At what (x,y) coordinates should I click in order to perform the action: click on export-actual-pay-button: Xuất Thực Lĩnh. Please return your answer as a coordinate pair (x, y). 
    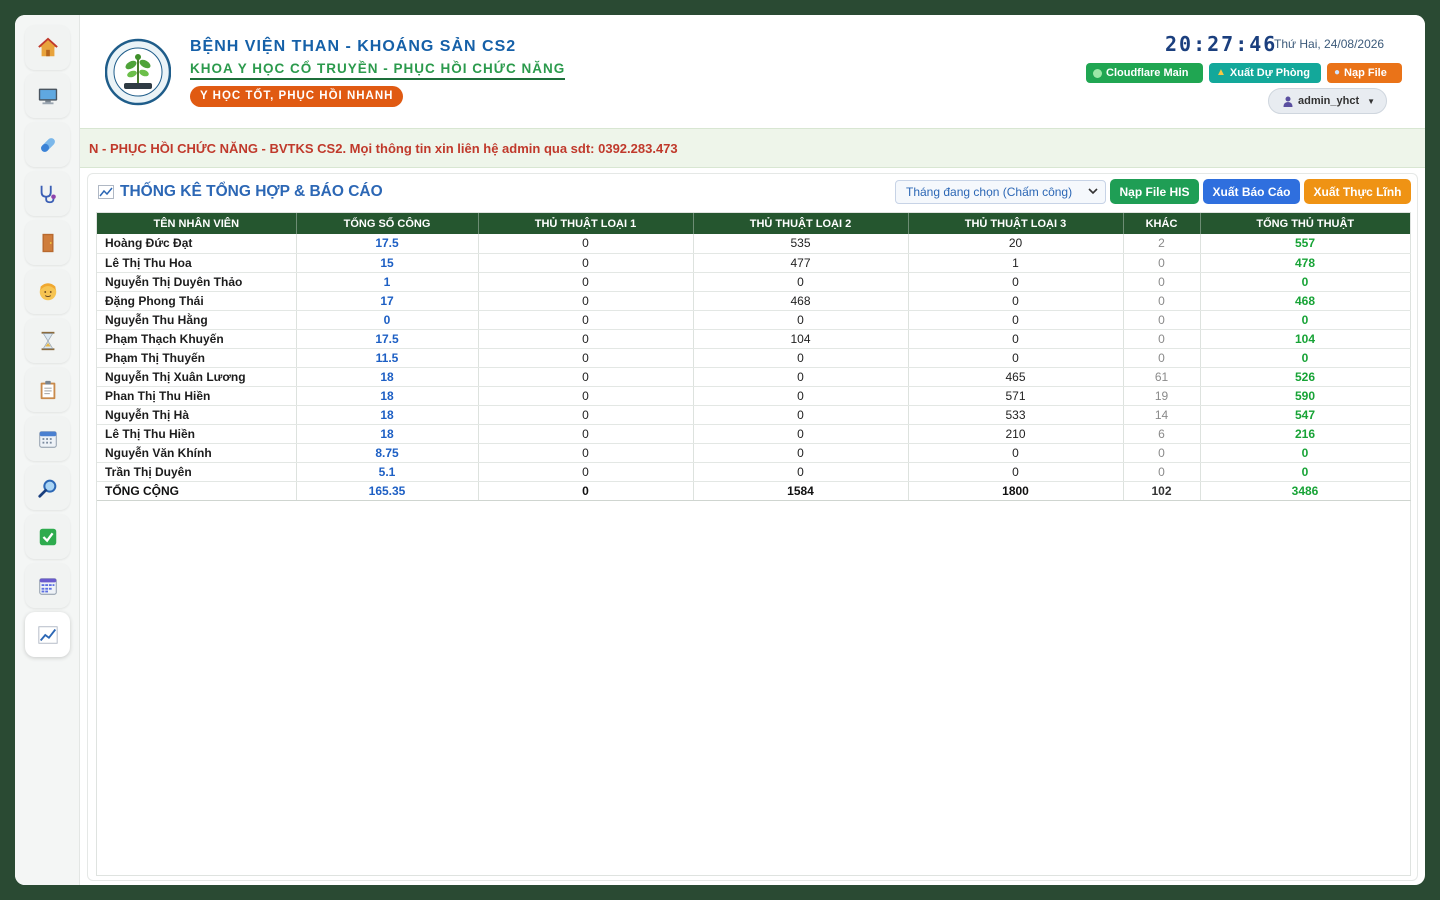
    Looking at the image, I should click on (1357, 191).